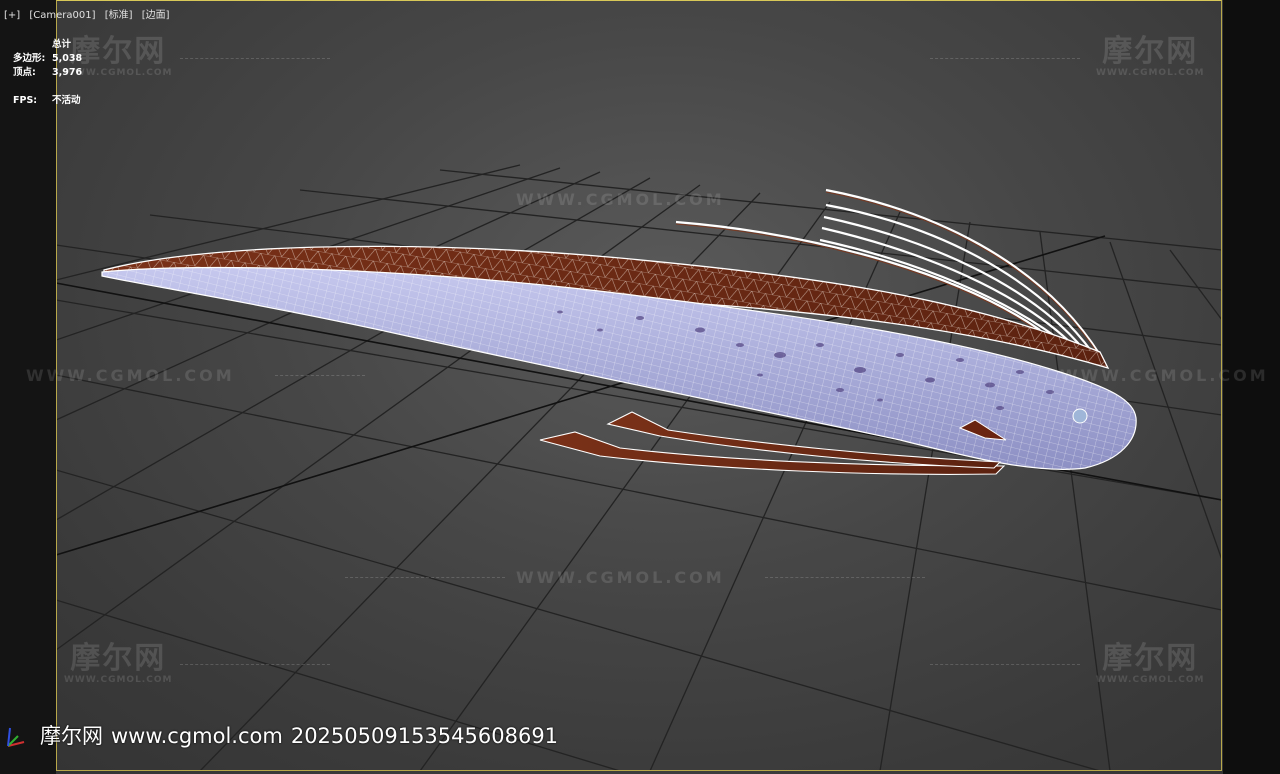 The height and width of the screenshot is (774, 1280). What do you see at coordinates (197, 736) in the screenshot?
I see `footer-url: www.cgmol.com` at bounding box center [197, 736].